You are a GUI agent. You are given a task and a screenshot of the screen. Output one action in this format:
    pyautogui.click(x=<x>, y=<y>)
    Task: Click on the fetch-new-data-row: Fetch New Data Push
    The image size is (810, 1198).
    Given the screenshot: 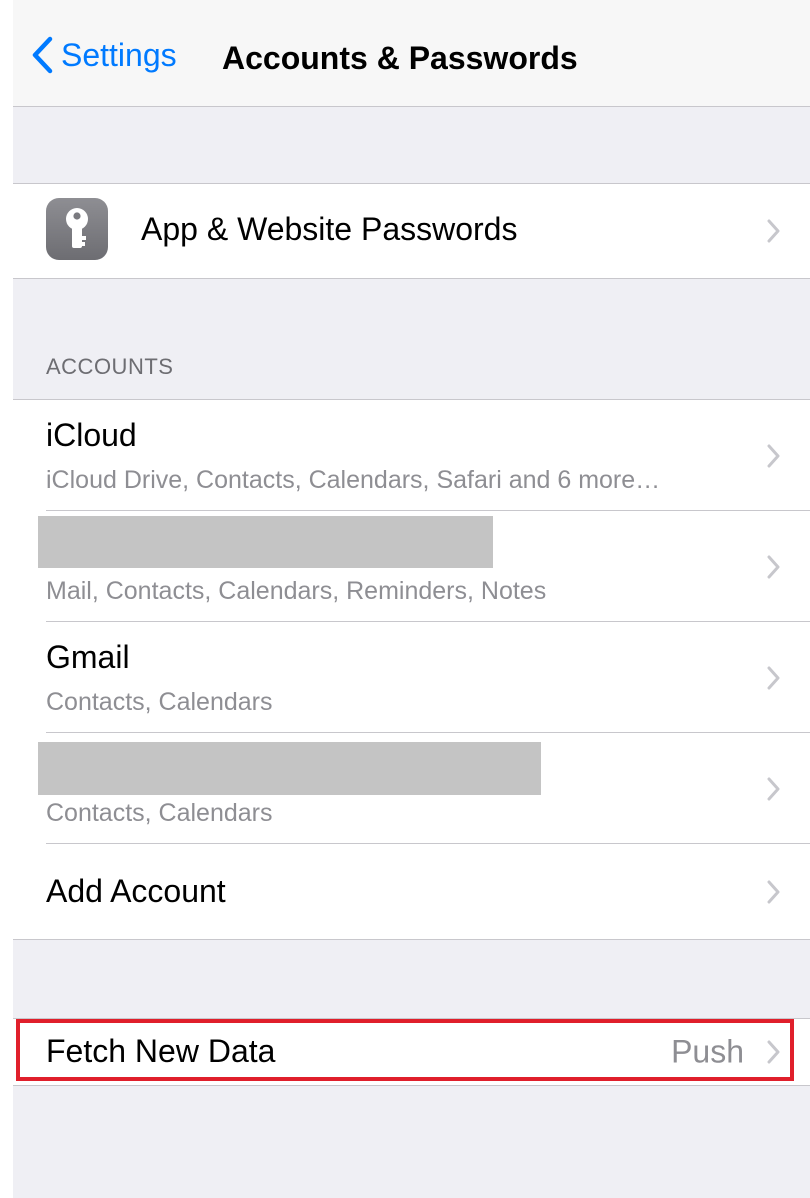 What is the action you would take?
    pyautogui.click(x=411, y=1052)
    